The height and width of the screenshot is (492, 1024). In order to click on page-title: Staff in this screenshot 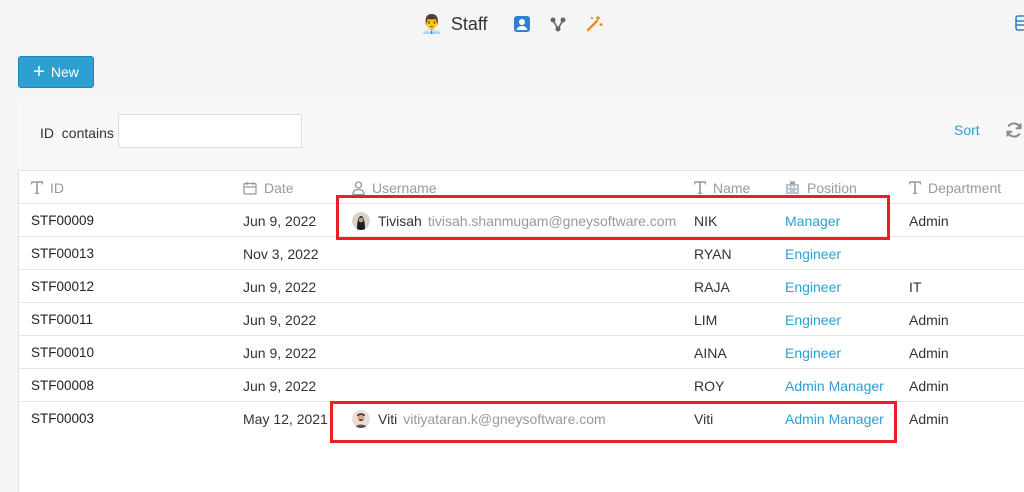, I will do `click(469, 23)`.